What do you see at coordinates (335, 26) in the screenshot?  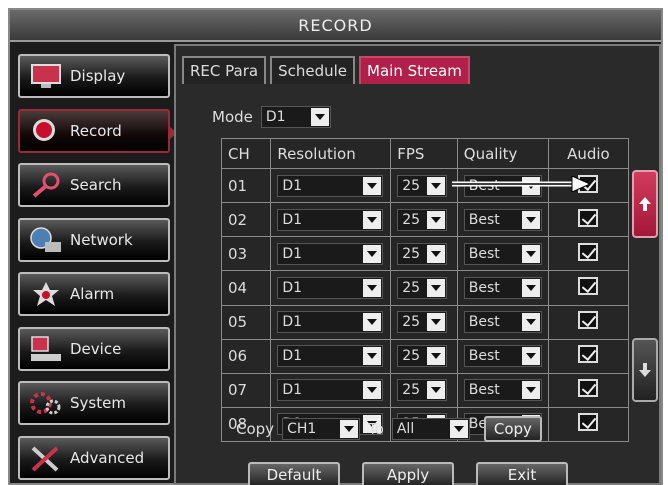 I see `window-title: RECORD` at bounding box center [335, 26].